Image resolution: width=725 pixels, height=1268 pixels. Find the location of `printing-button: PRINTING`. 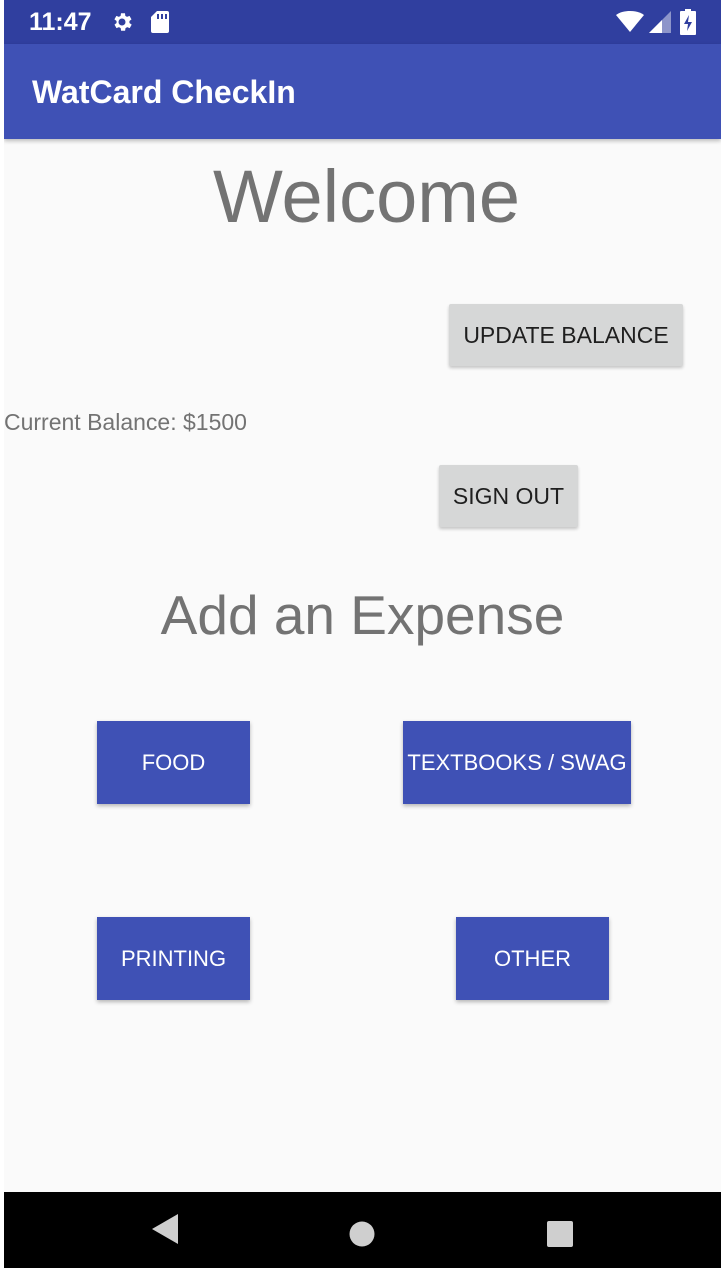

printing-button: PRINTING is located at coordinates (173, 958).